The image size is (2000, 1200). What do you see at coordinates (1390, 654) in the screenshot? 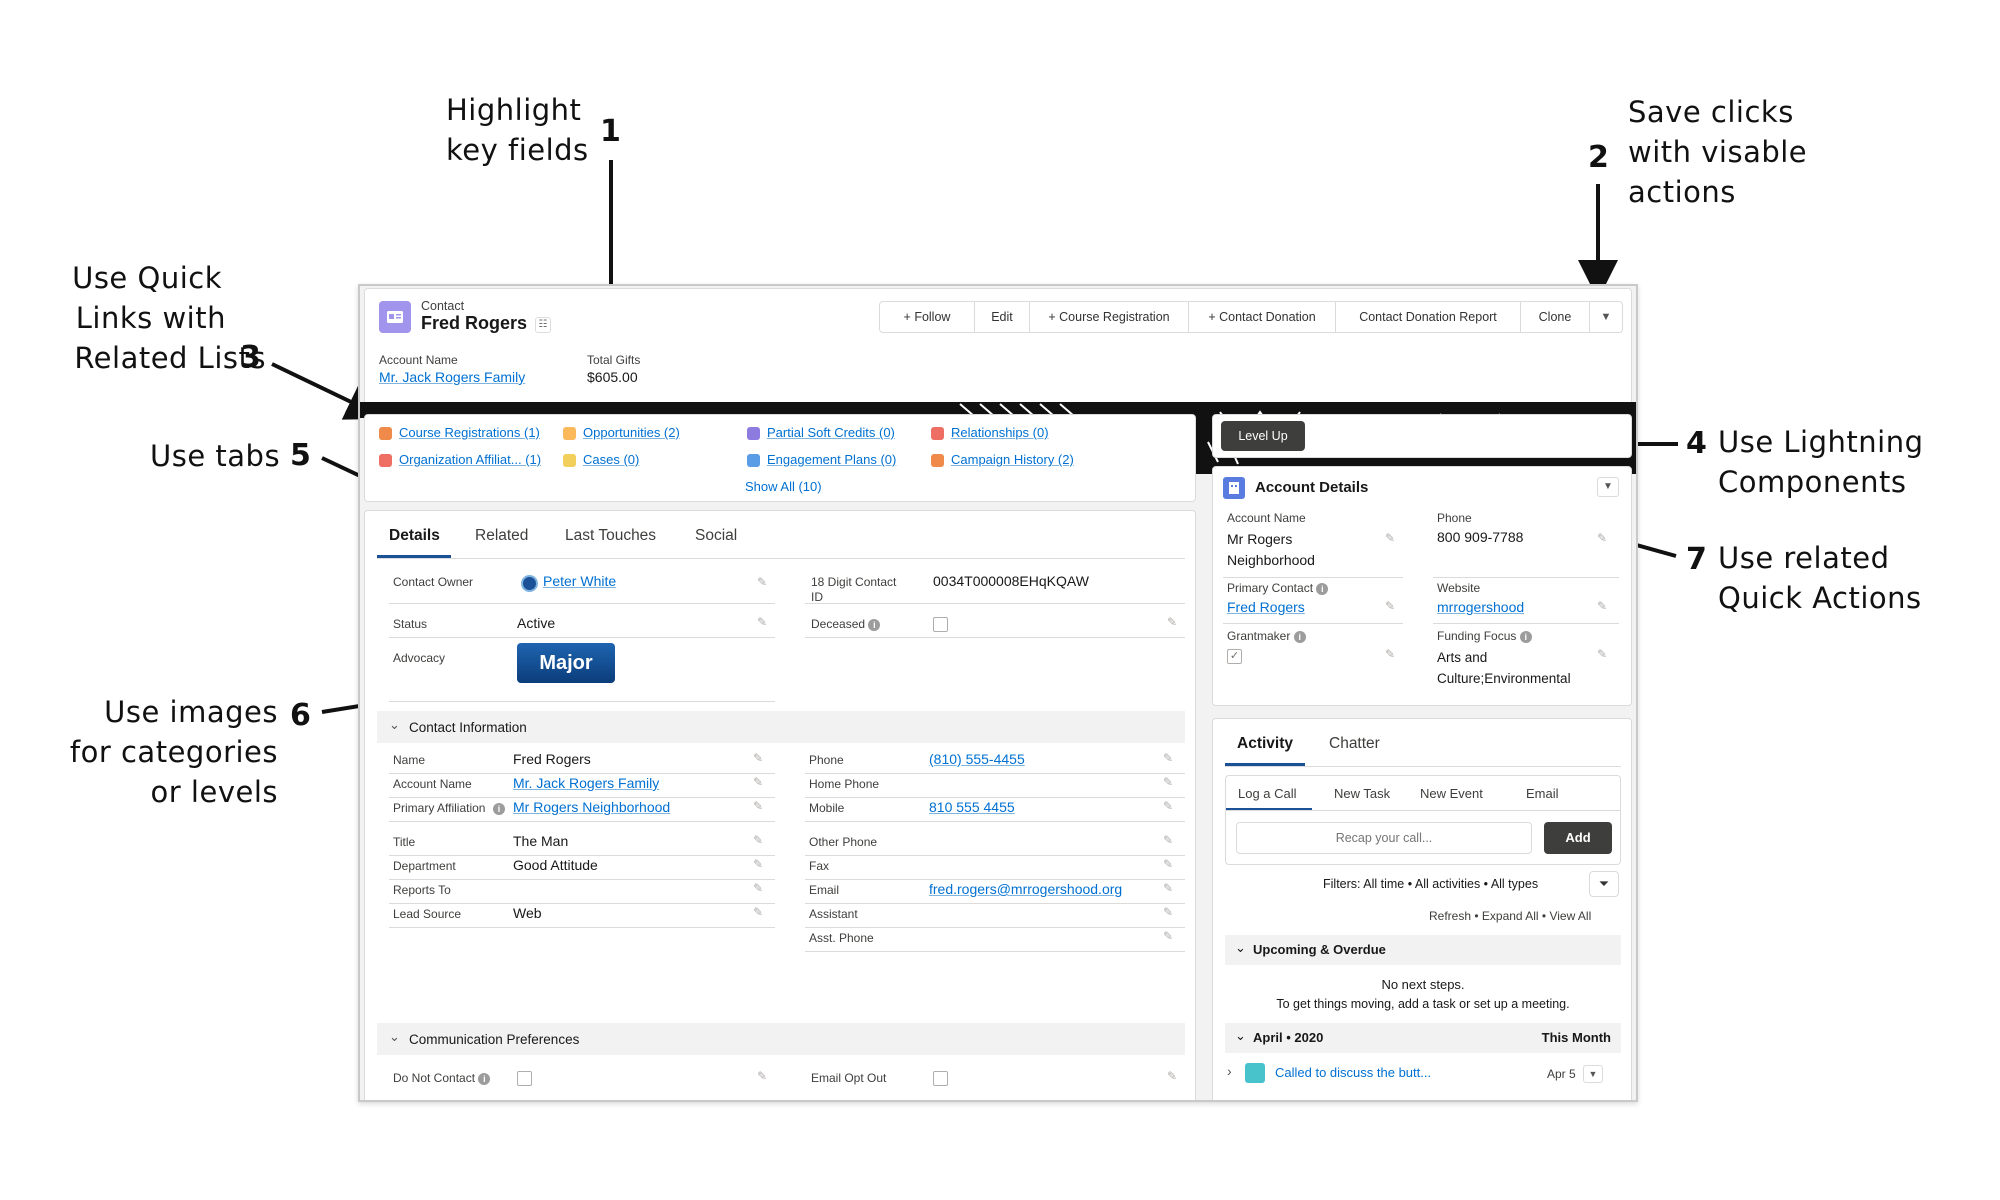
I see `grantmaker-edit-icon: ✎` at bounding box center [1390, 654].